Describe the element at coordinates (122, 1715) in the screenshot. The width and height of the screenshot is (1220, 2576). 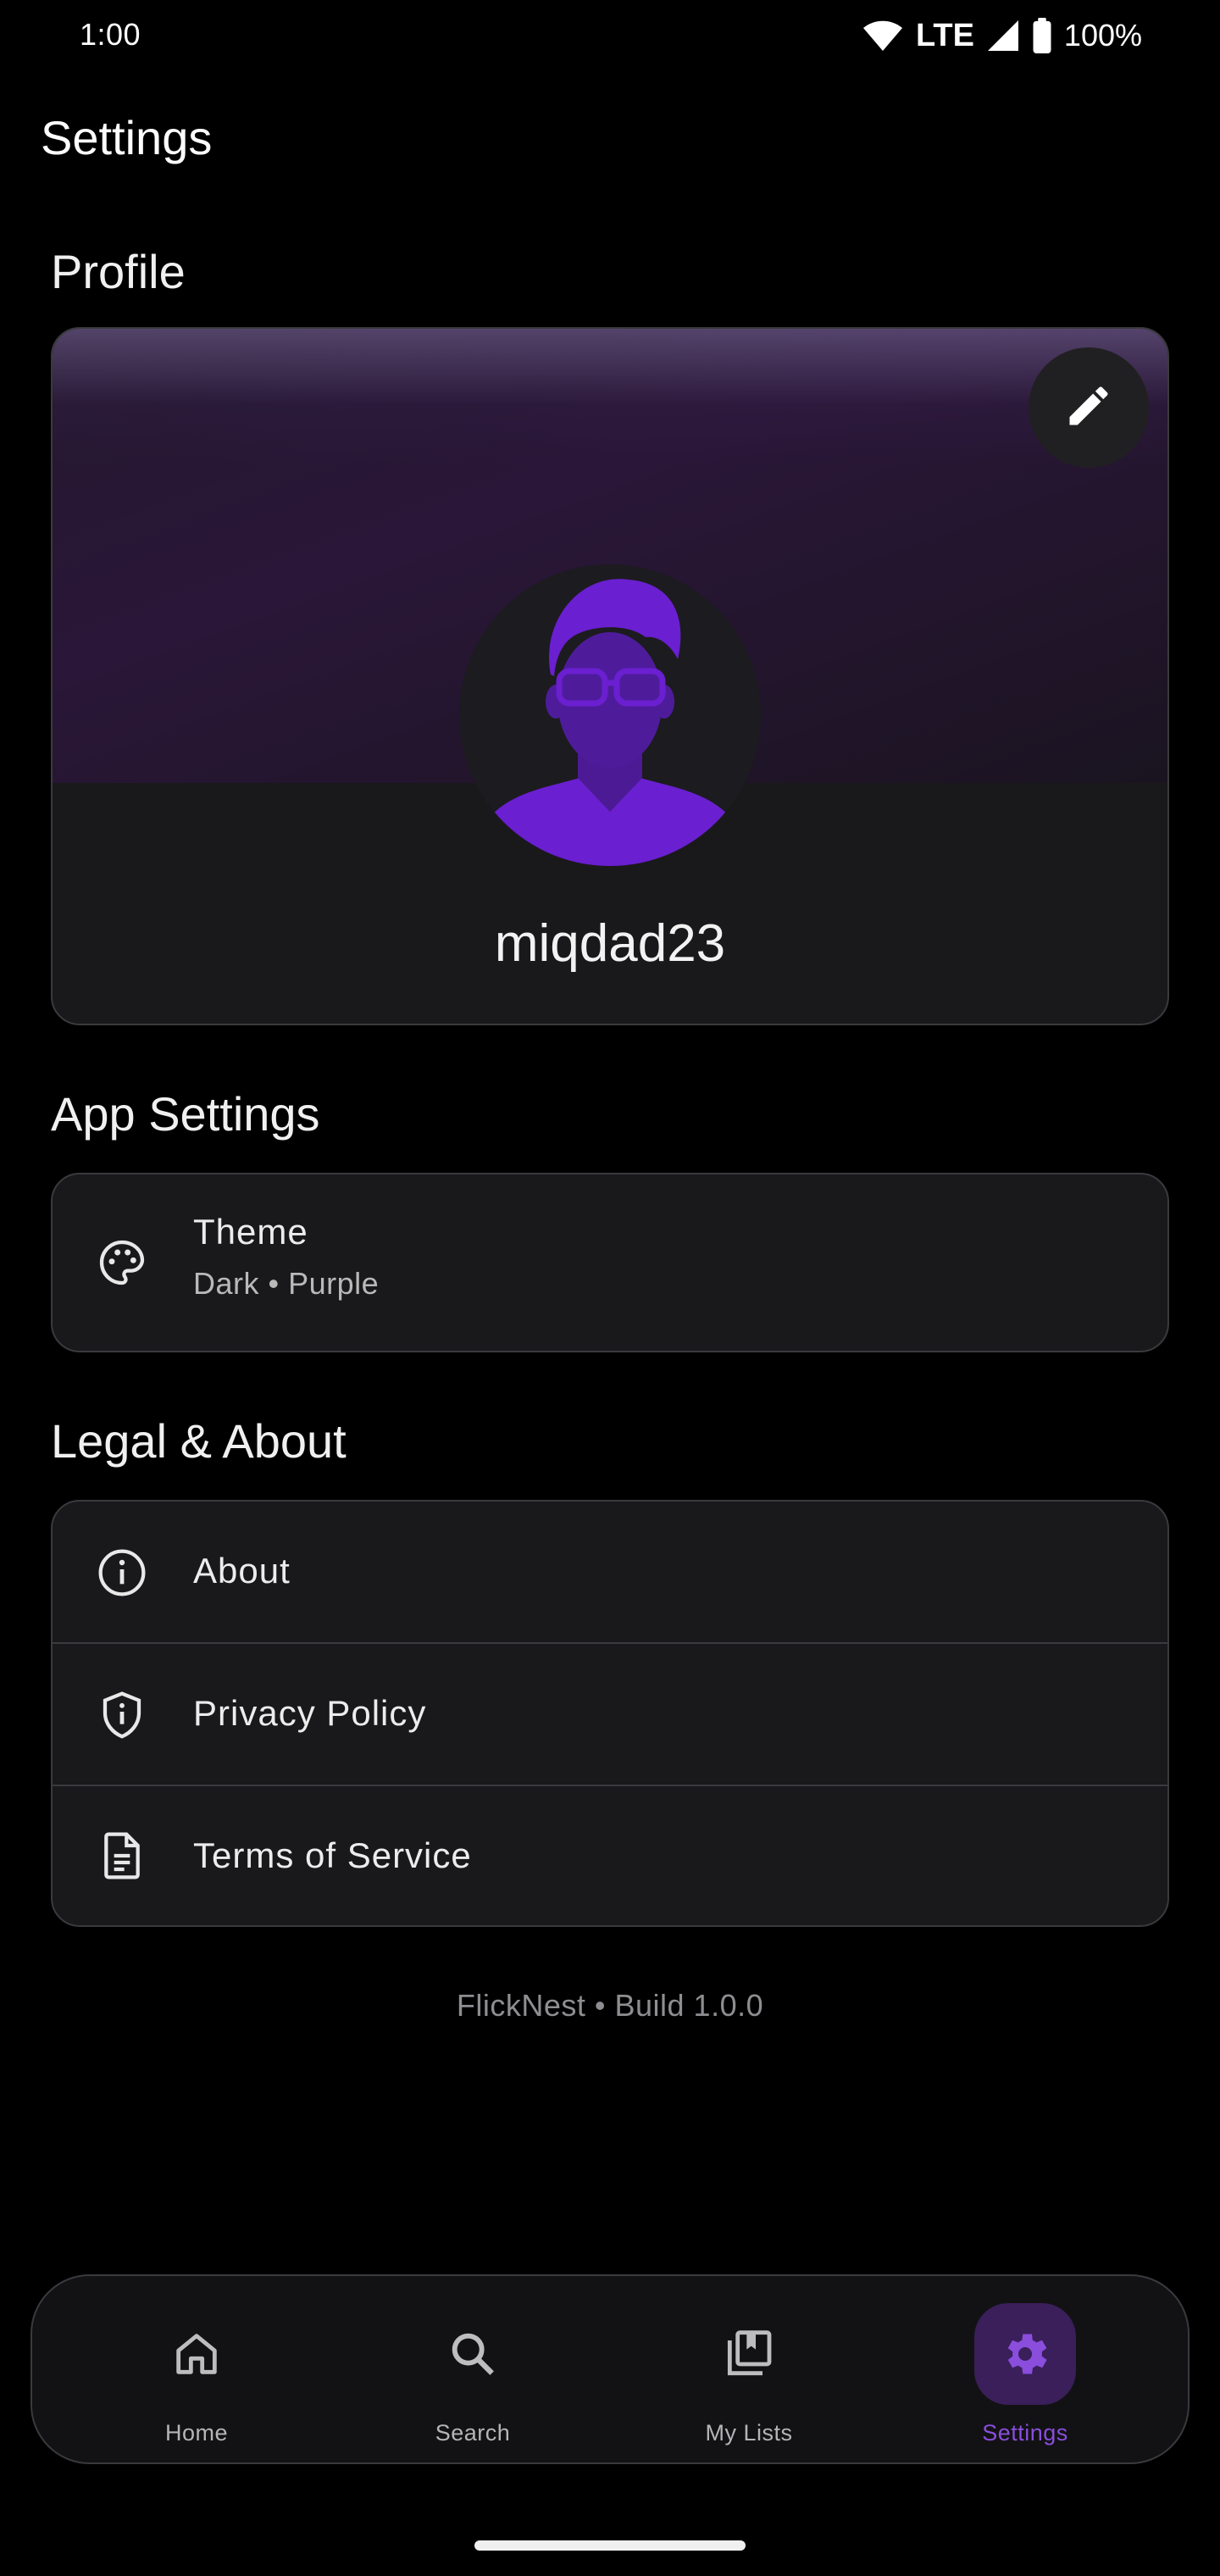
I see `shield-icon` at that location.